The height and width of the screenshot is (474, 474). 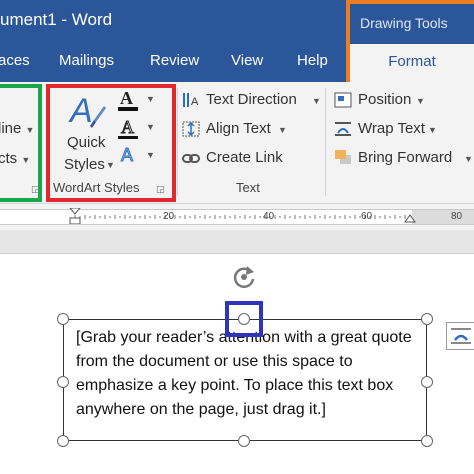 What do you see at coordinates (86, 60) in the screenshot?
I see `tab-mailings: Mailings` at bounding box center [86, 60].